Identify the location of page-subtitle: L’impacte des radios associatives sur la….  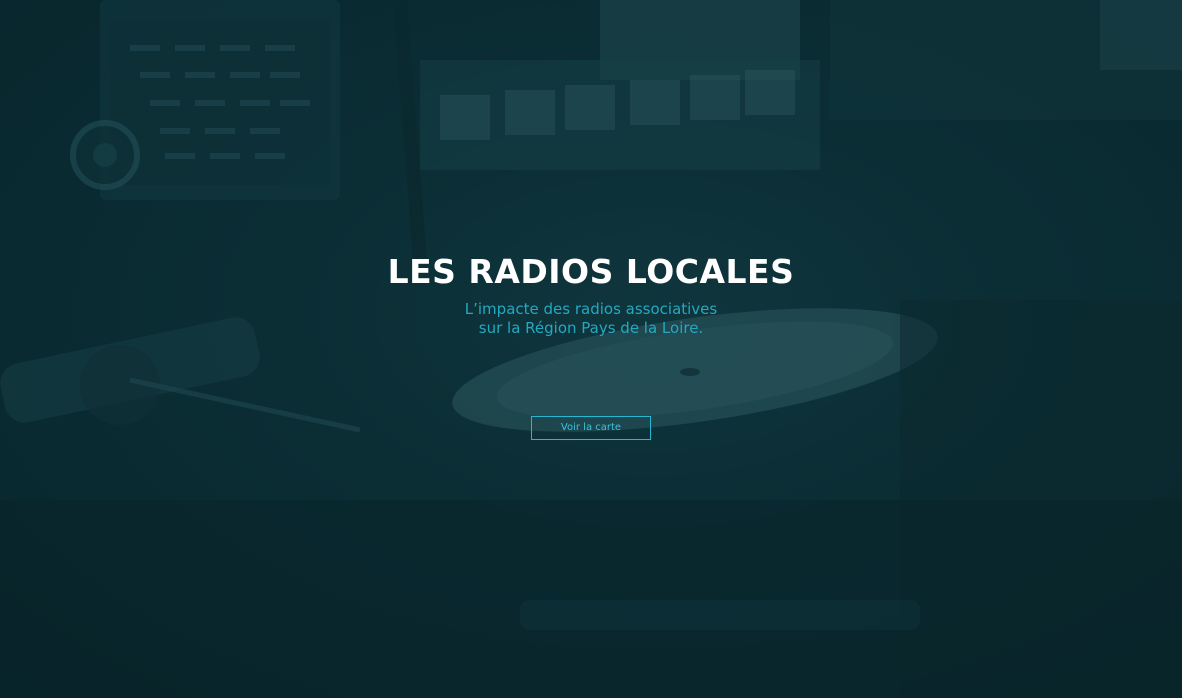
(591, 319).